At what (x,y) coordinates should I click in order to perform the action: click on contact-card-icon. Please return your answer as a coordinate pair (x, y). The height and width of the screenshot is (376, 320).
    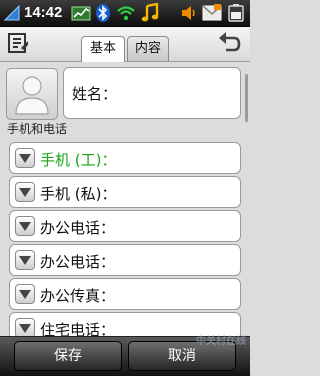
    Looking at the image, I should click on (18, 43).